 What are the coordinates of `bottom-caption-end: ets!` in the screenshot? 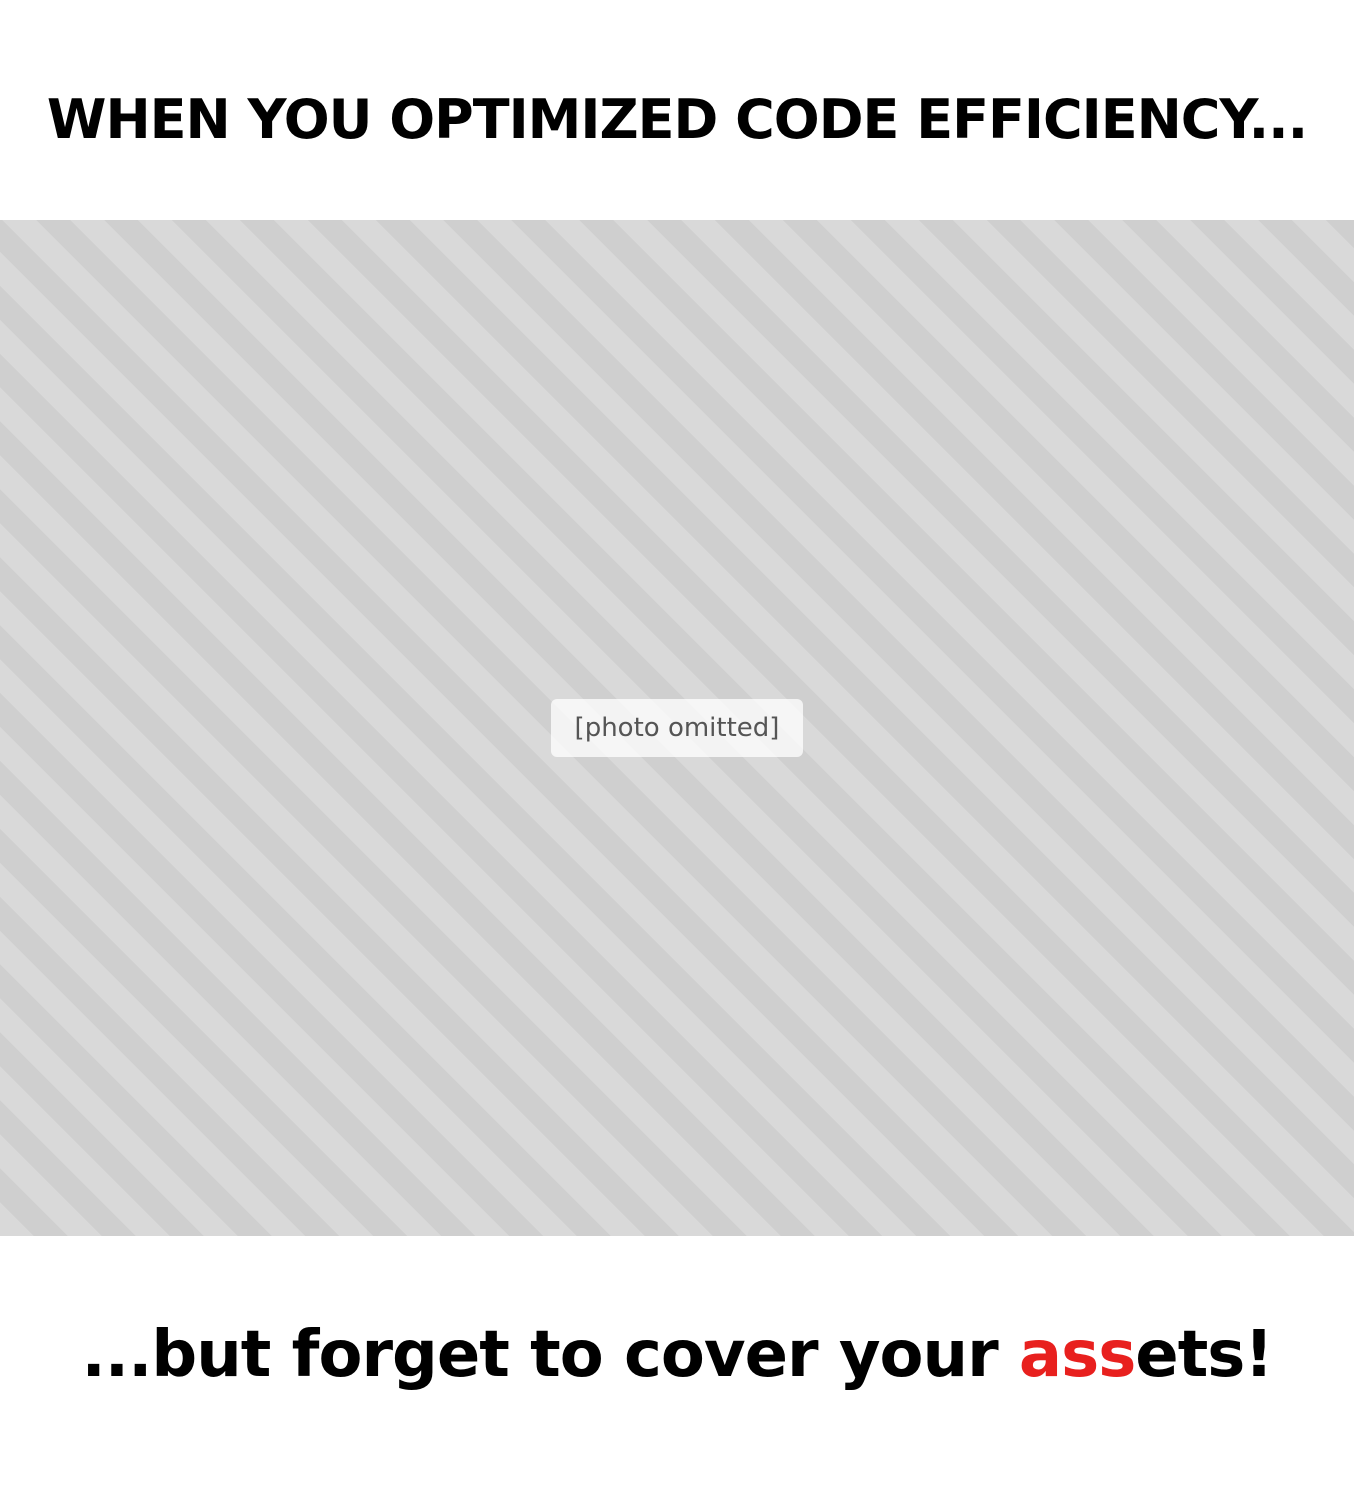 It's located at (1204, 1355).